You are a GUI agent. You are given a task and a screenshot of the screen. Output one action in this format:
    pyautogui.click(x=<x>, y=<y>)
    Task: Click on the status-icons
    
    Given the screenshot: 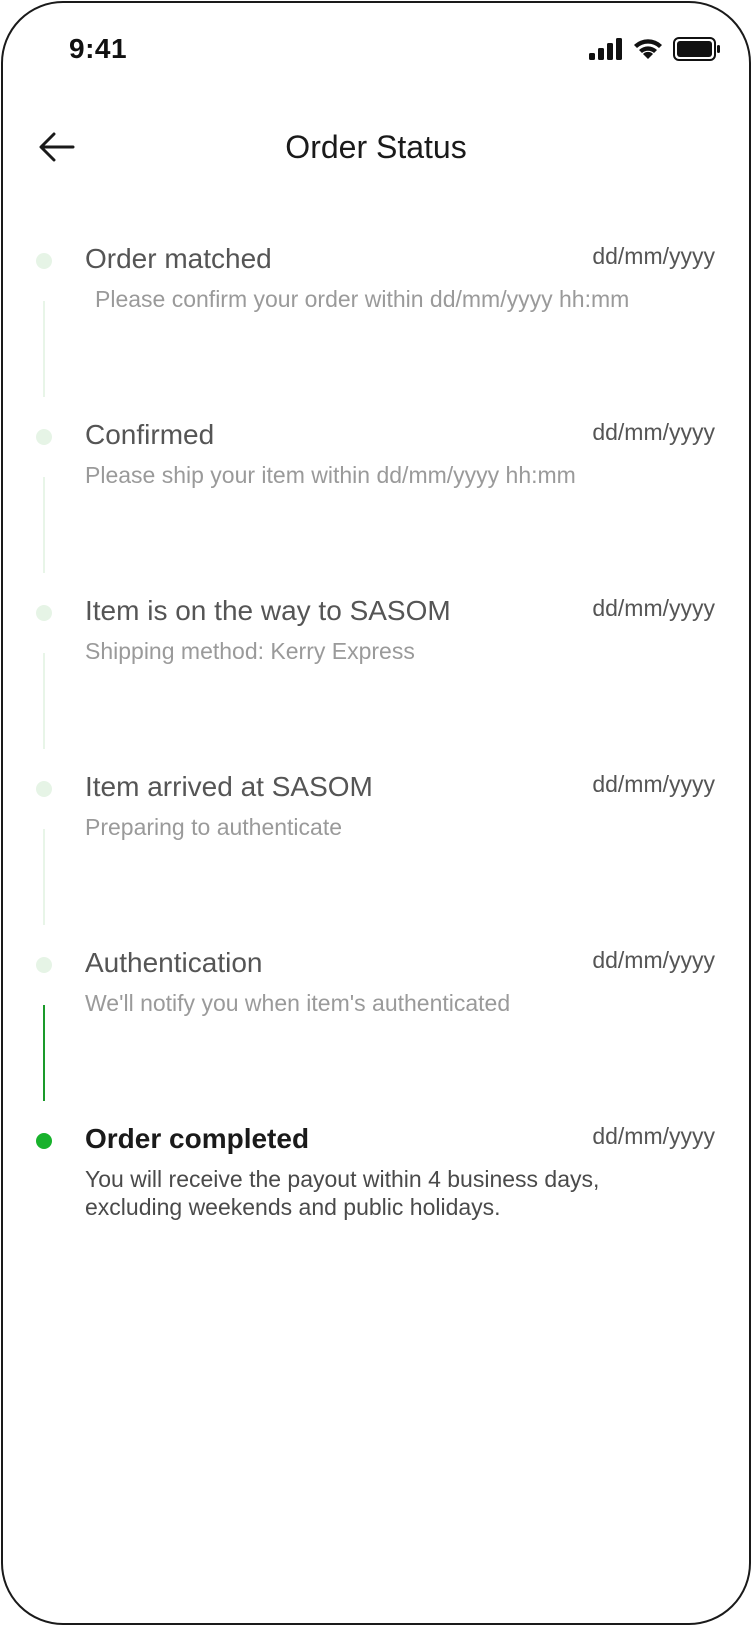 What is the action you would take?
    pyautogui.click(x=655, y=51)
    